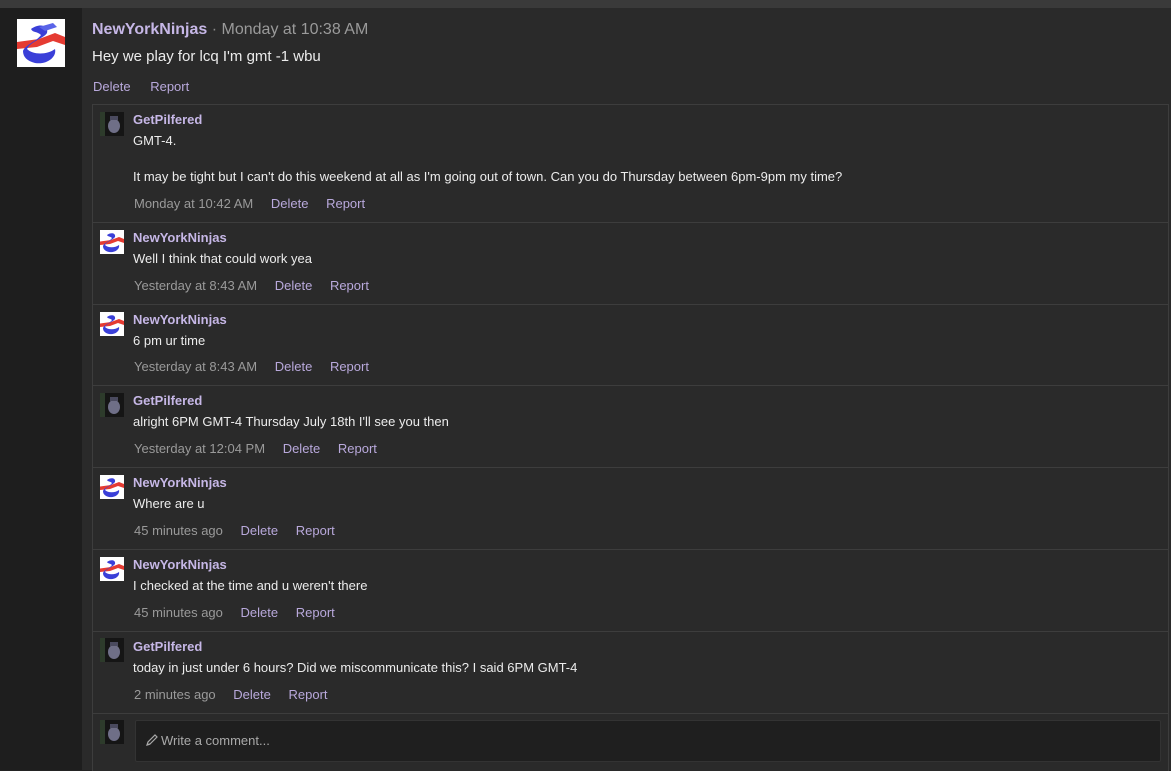 The height and width of the screenshot is (771, 1171). Describe the element at coordinates (193, 203) in the screenshot. I see `comment-time: Monday at 10:42 AM` at that location.